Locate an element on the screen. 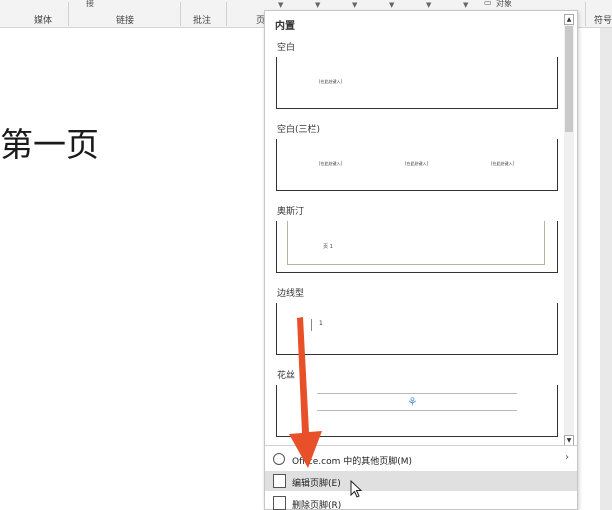 Image resolution: width=612 pixels, height=510 pixels. footer-option-sideline: 1 is located at coordinates (417, 329).